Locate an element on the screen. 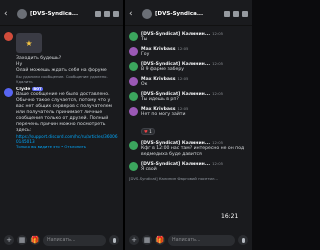 This screenshot has height=250, width=320. sticker-image: ★ is located at coordinates (29, 43).